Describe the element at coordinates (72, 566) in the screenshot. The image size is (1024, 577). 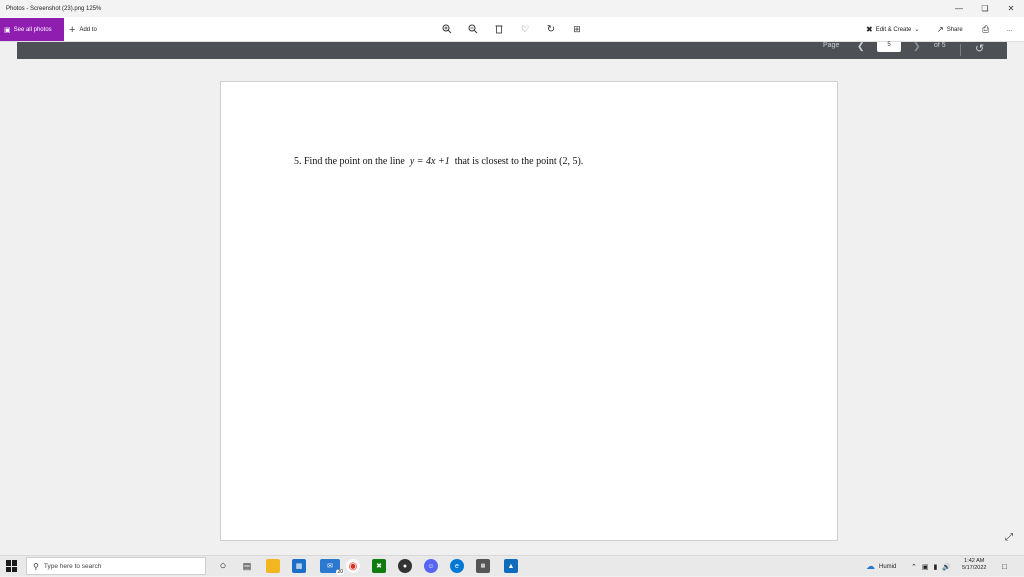
I see `search-placeholder: Type here to search` at that location.